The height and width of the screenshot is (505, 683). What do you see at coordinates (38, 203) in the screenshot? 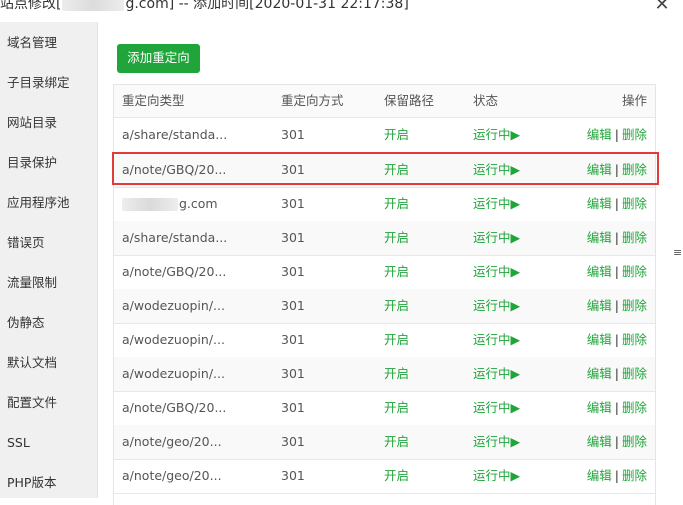
I see `sidebar-item-app-pool: 应用程序池` at bounding box center [38, 203].